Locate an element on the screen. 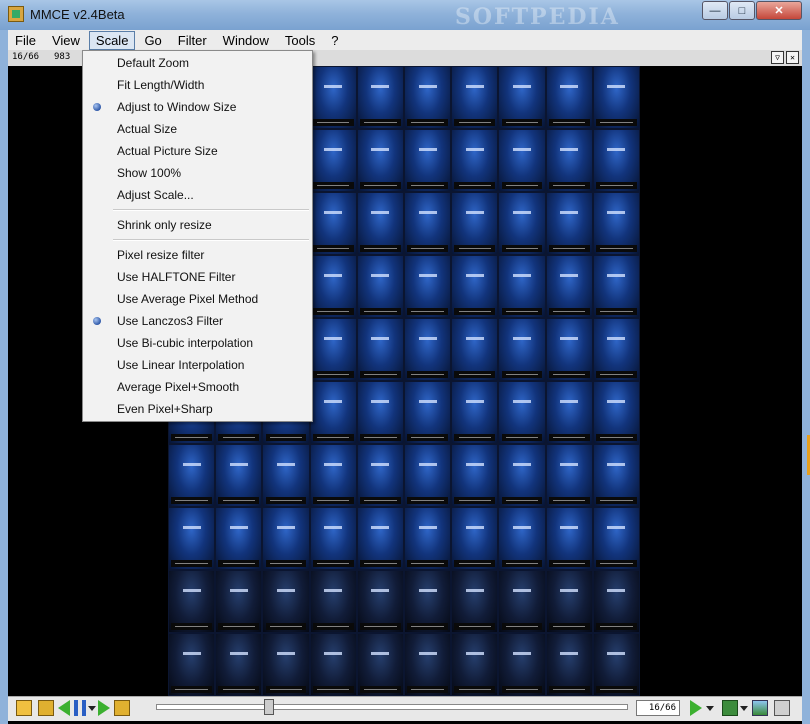 The image size is (810, 724). menu-filter: Filter is located at coordinates (192, 40).